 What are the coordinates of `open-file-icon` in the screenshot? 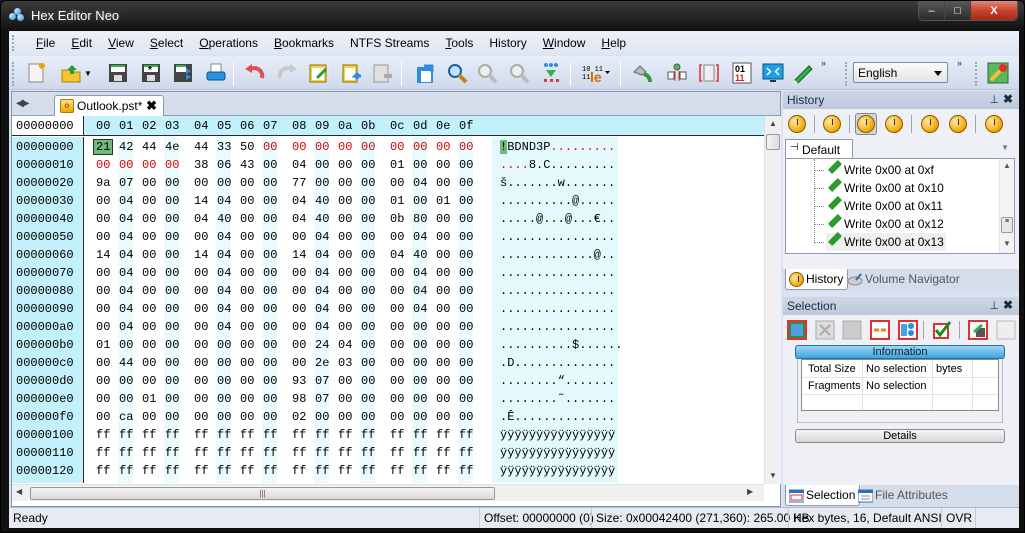 It's located at (71, 73).